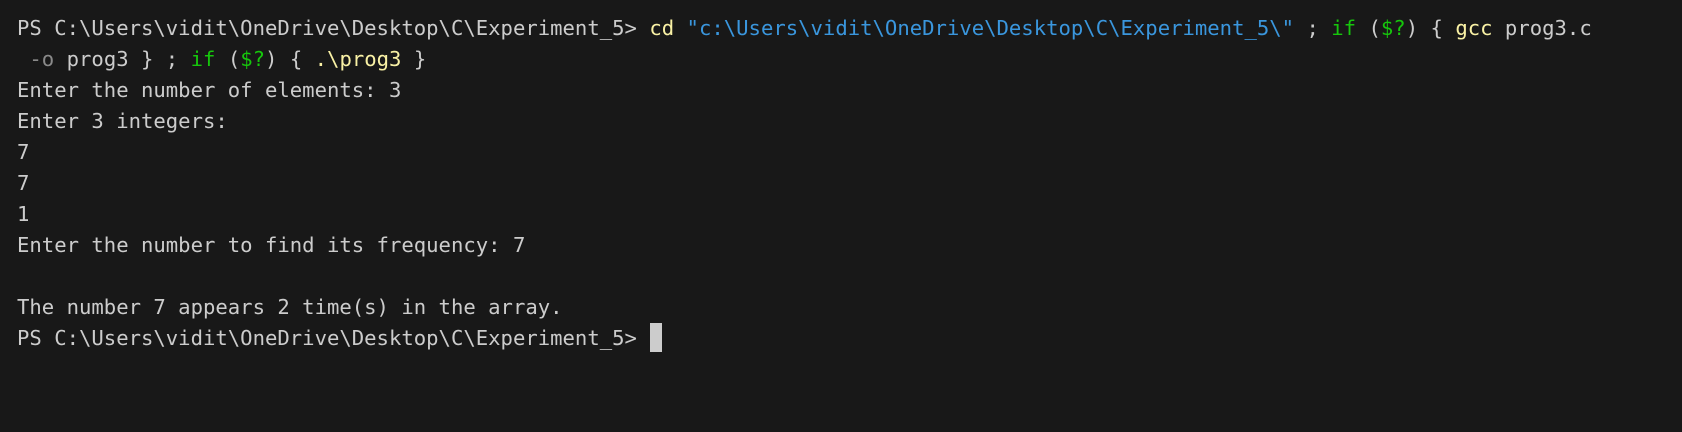 The width and height of the screenshot is (1682, 432). I want to click on status-variable-2: $?, so click(253, 59).